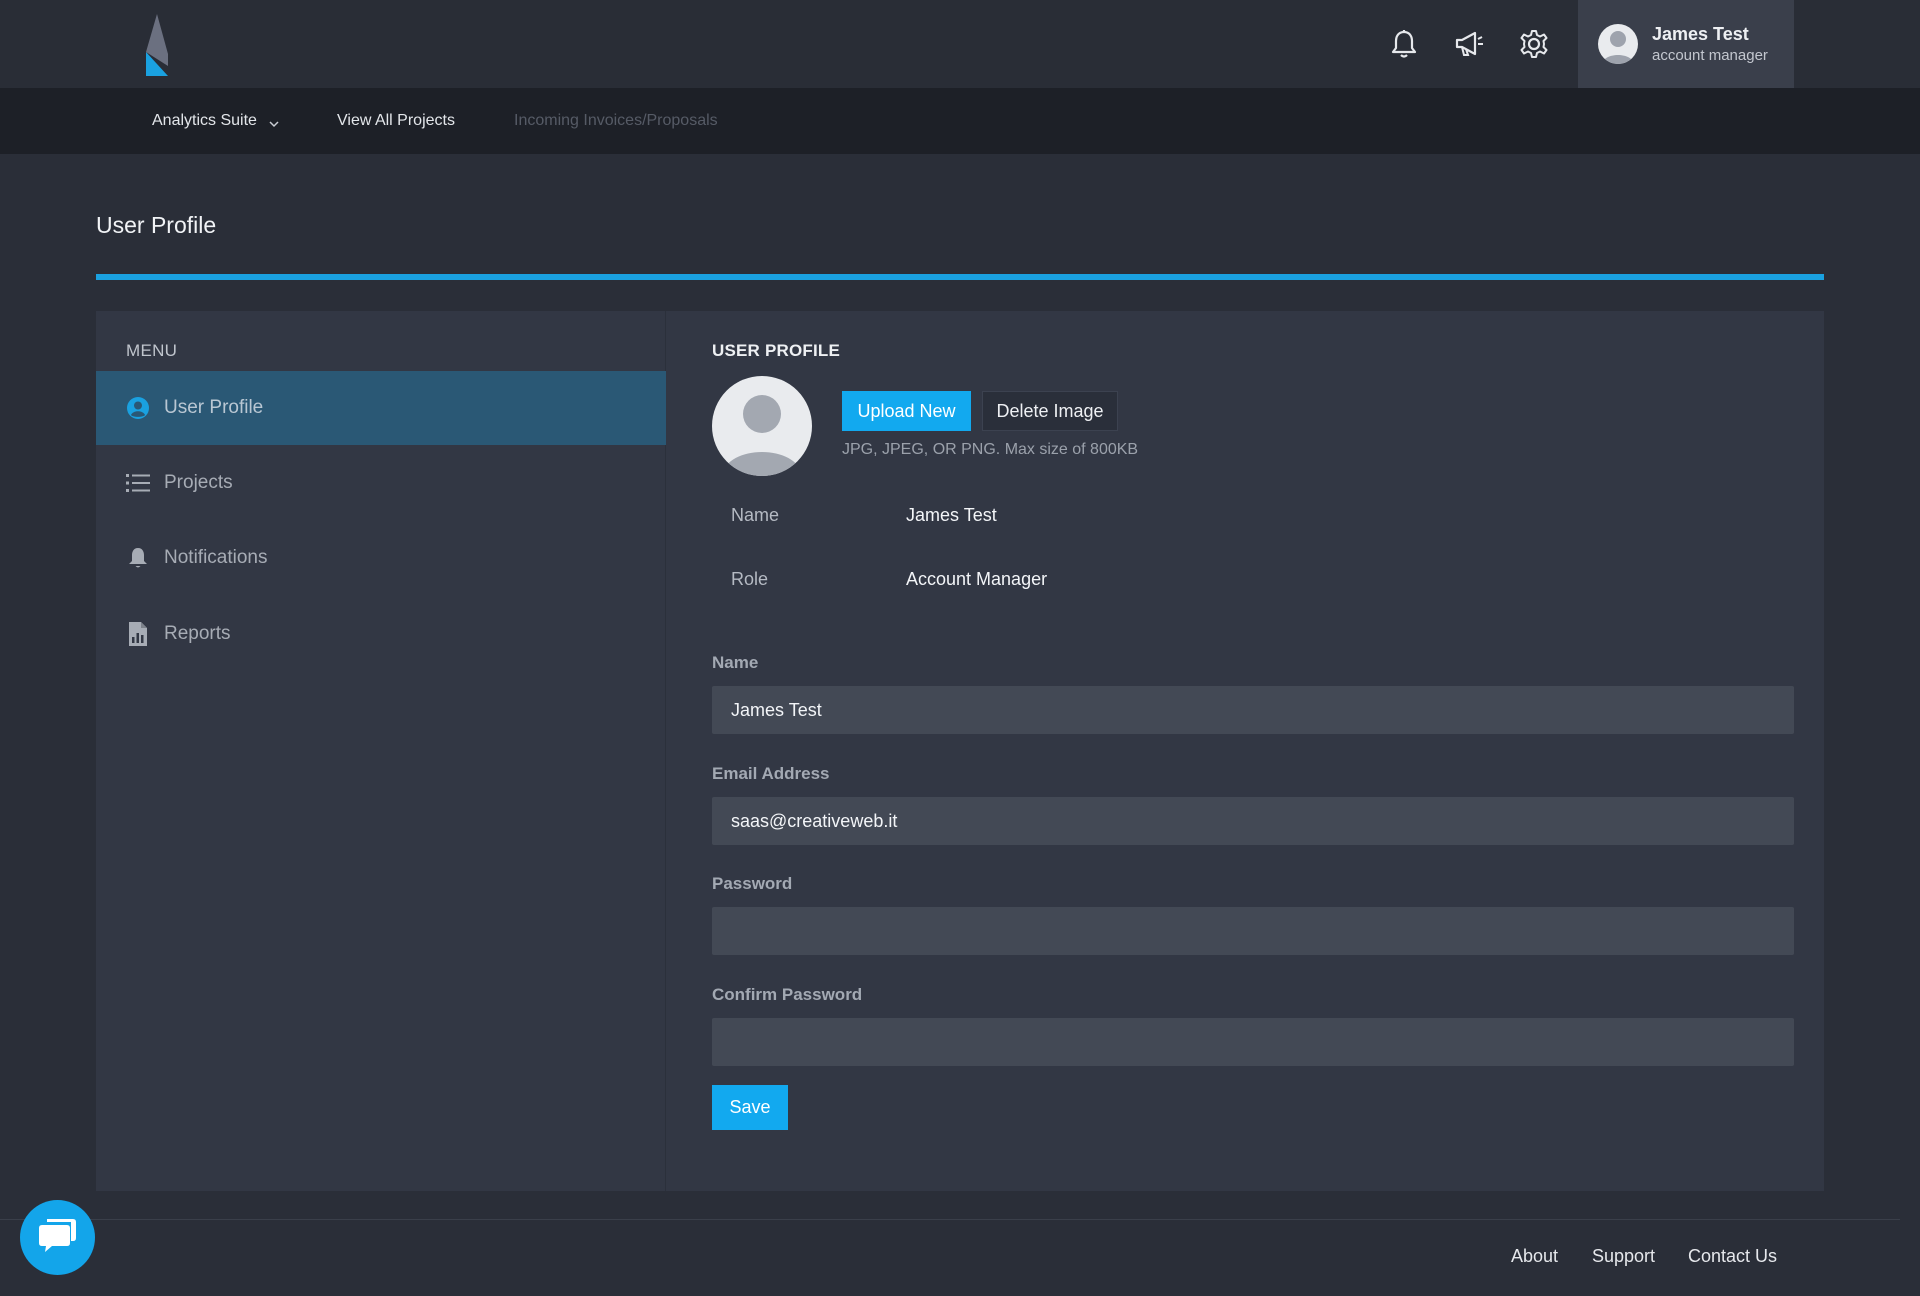 The width and height of the screenshot is (1920, 1296). I want to click on nav-incoming-invoices: Incoming Invoices/Proposals, so click(616, 121).